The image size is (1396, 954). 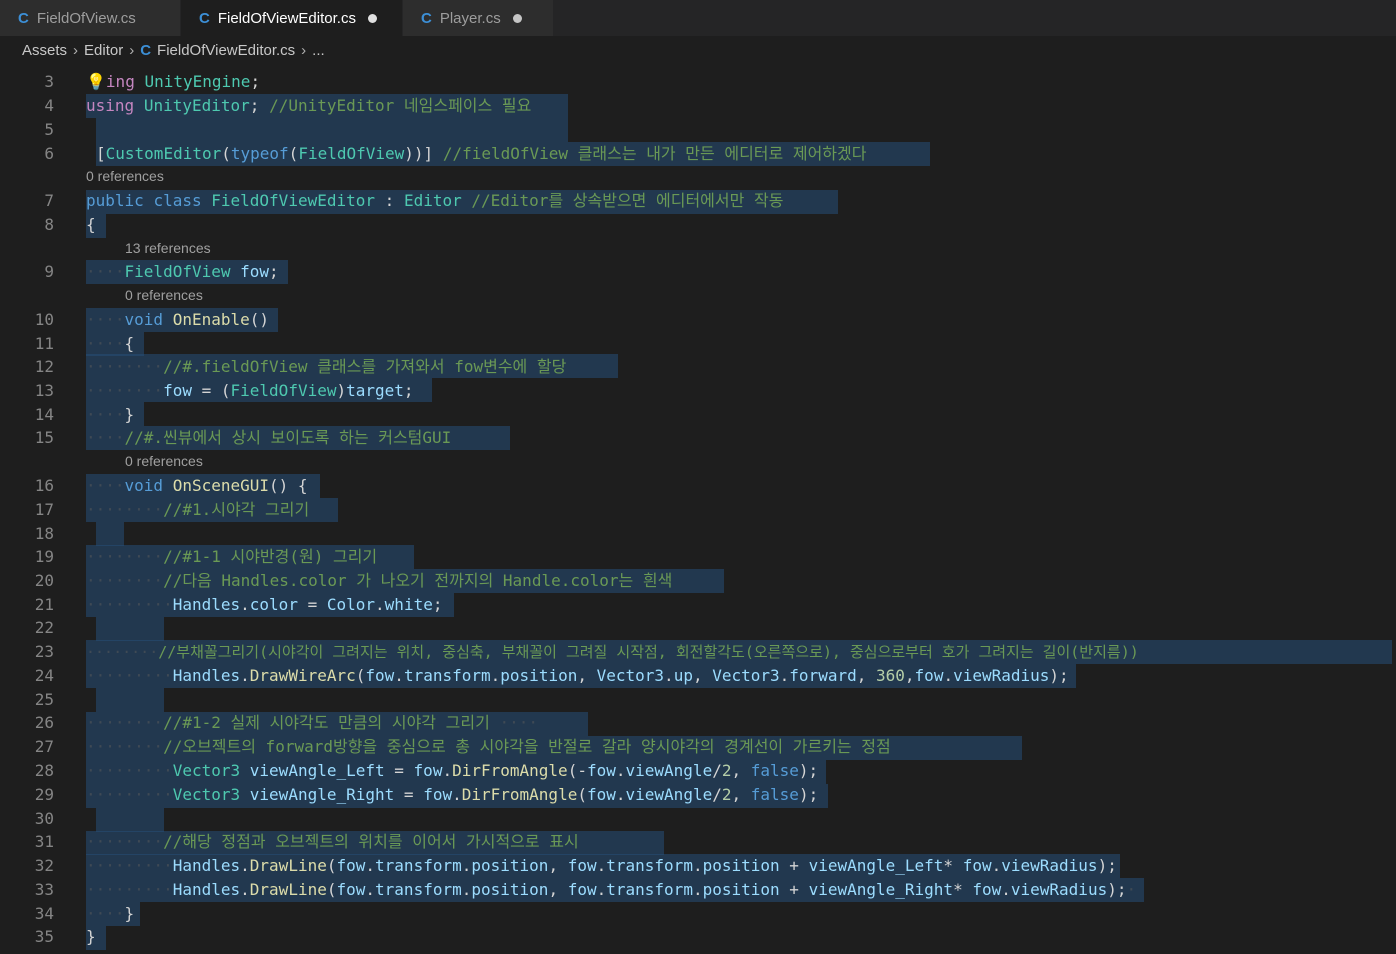 I want to click on code-token: false, so click(x=774, y=794).